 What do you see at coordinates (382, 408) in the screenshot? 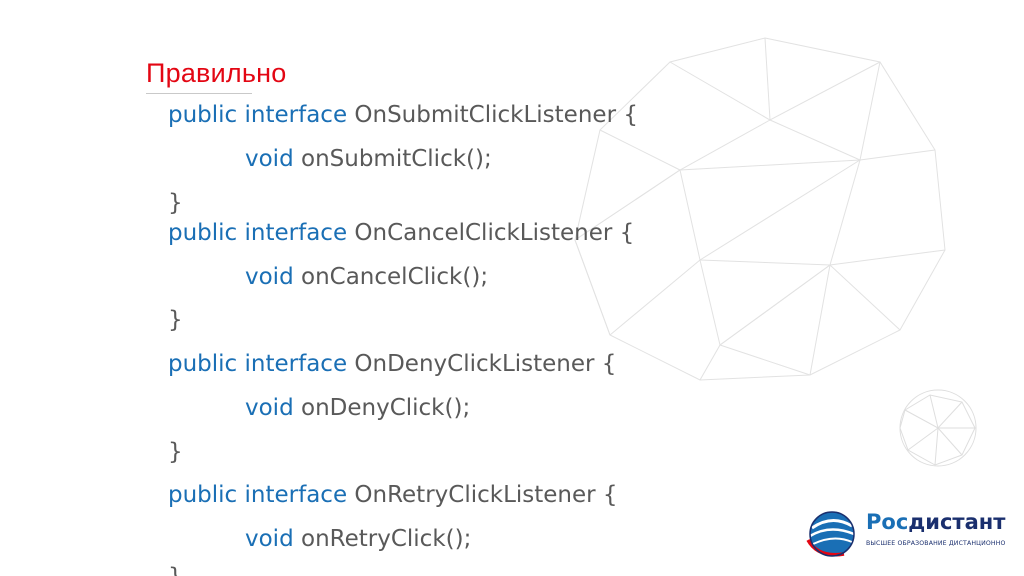
I see `code-text: onDenyClick();` at bounding box center [382, 408].